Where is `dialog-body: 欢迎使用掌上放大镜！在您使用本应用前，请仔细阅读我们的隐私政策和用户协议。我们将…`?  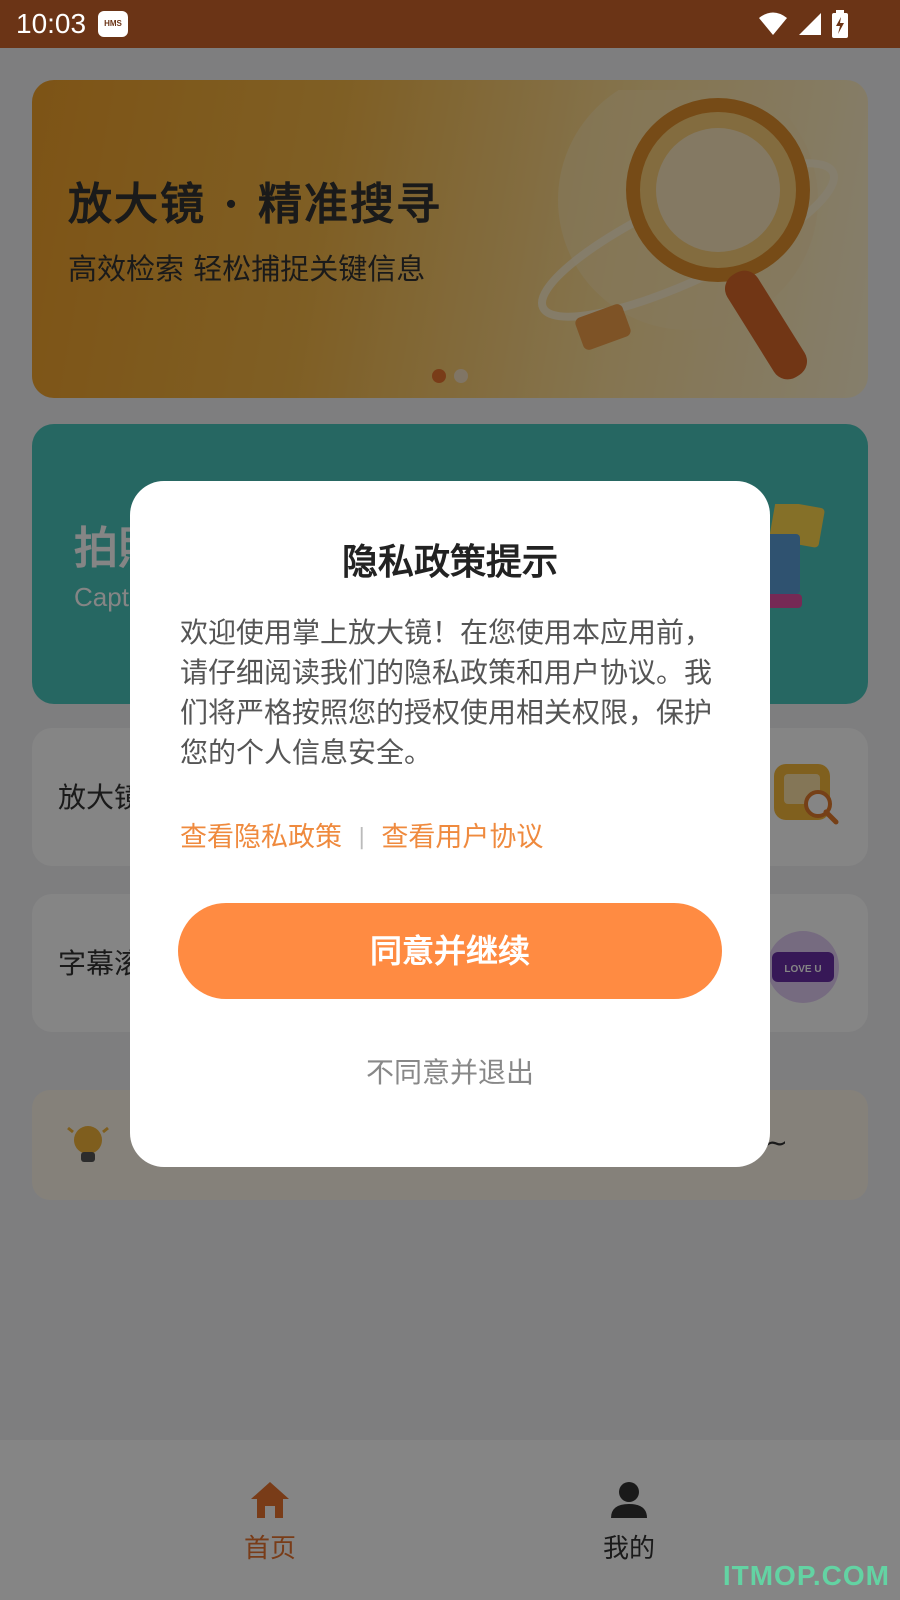
dialog-body: 欢迎使用掌上放大镜！在您使用本应用前，请仔细阅读我们的隐私政策和用户协议。我们将… is located at coordinates (446, 692).